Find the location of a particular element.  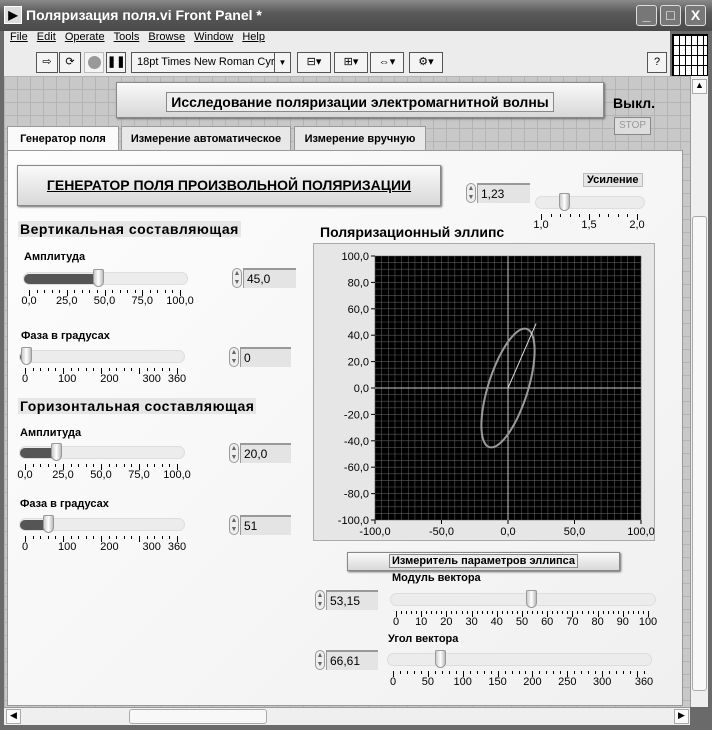

horizontal-amplitude-value: 20,0 is located at coordinates (265, 453).